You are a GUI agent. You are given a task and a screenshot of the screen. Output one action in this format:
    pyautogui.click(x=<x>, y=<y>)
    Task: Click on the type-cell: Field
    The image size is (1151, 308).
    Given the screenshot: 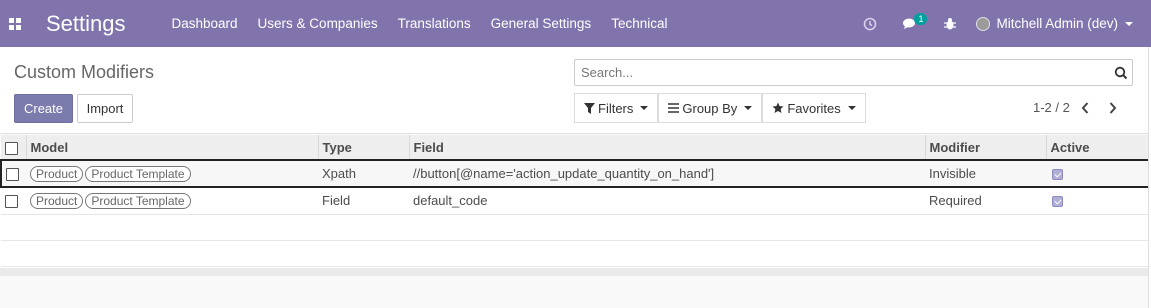 What is the action you would take?
    pyautogui.click(x=363, y=201)
    